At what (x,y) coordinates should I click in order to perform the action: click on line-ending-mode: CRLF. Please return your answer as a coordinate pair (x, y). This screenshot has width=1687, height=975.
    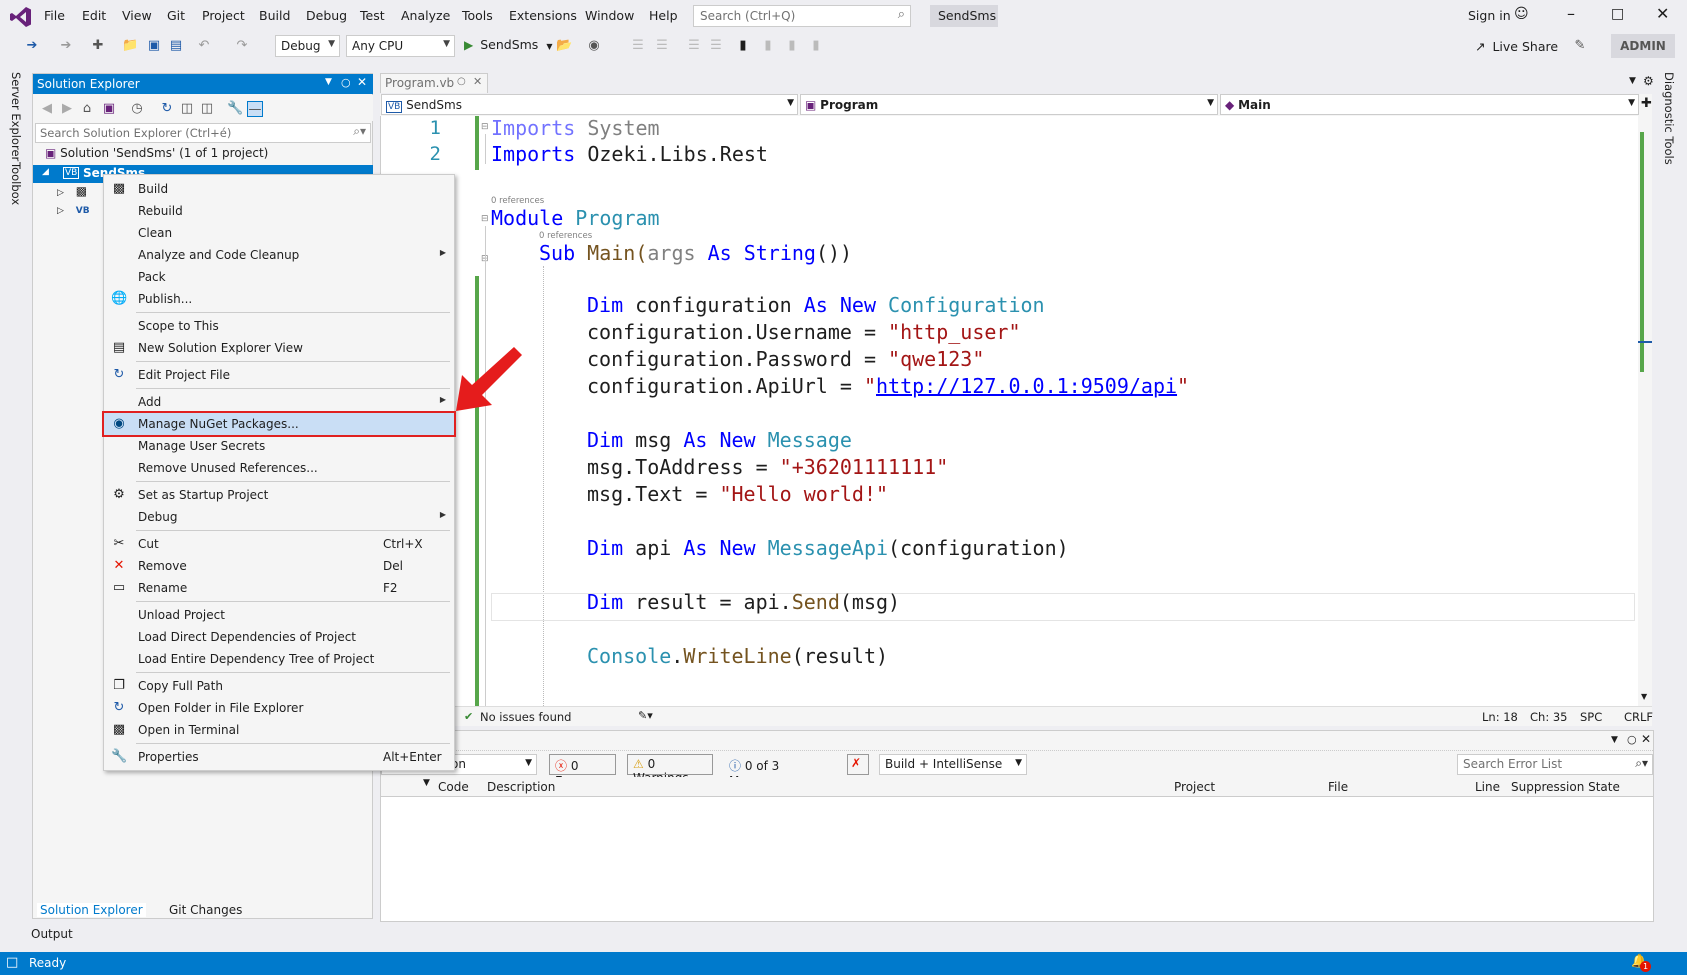
    Looking at the image, I should click on (1638, 717).